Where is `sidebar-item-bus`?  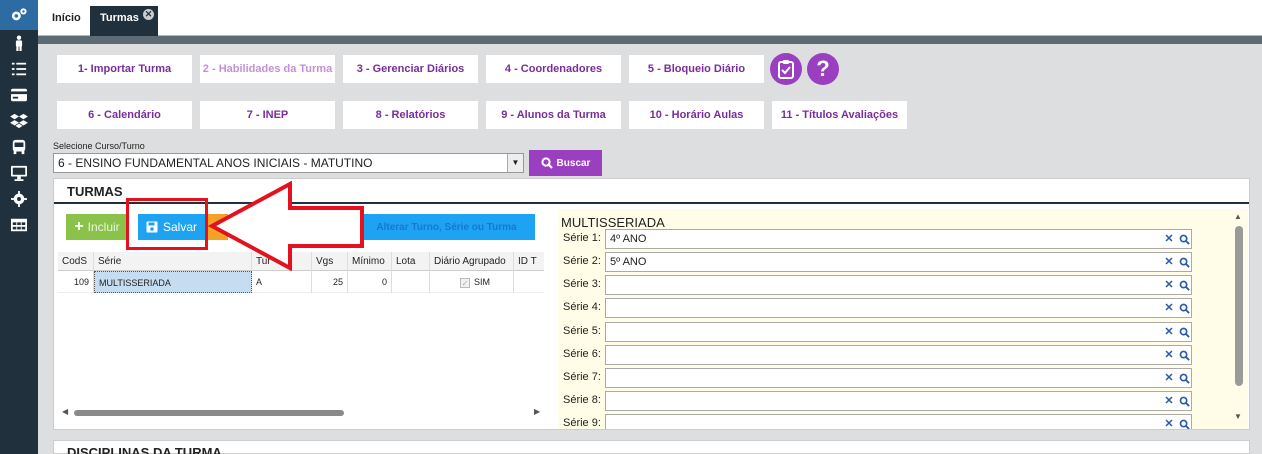
sidebar-item-bus is located at coordinates (19, 147).